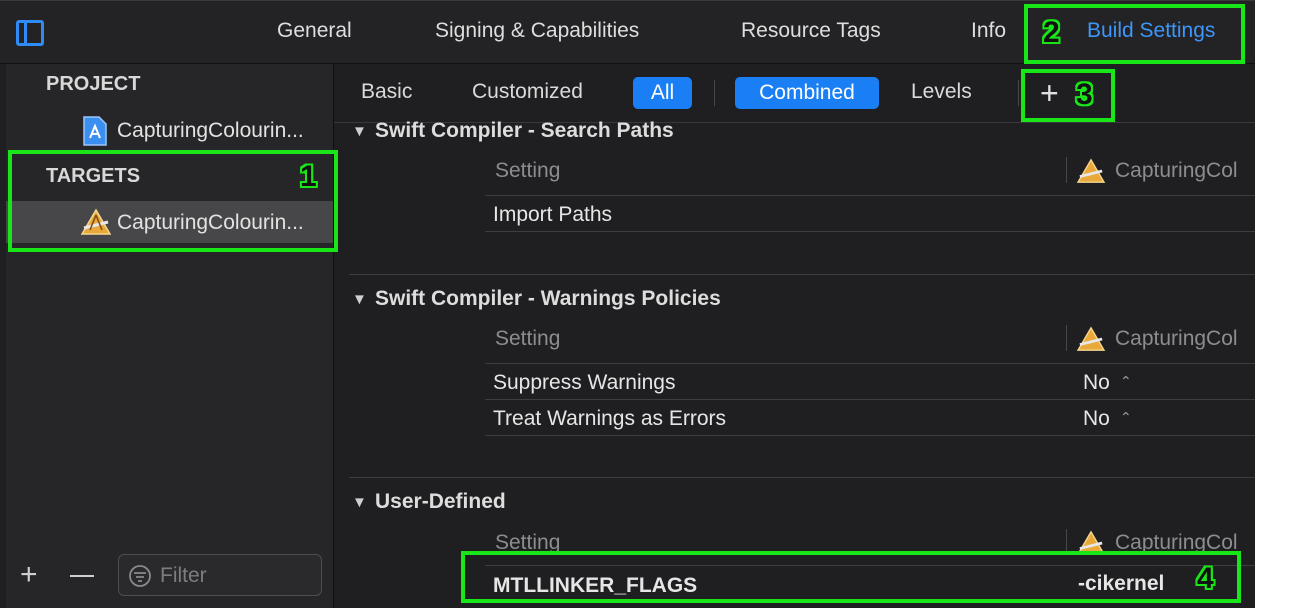 The image size is (1296, 608). Describe the element at coordinates (308, 176) in the screenshot. I see `annotation-number: 1` at that location.